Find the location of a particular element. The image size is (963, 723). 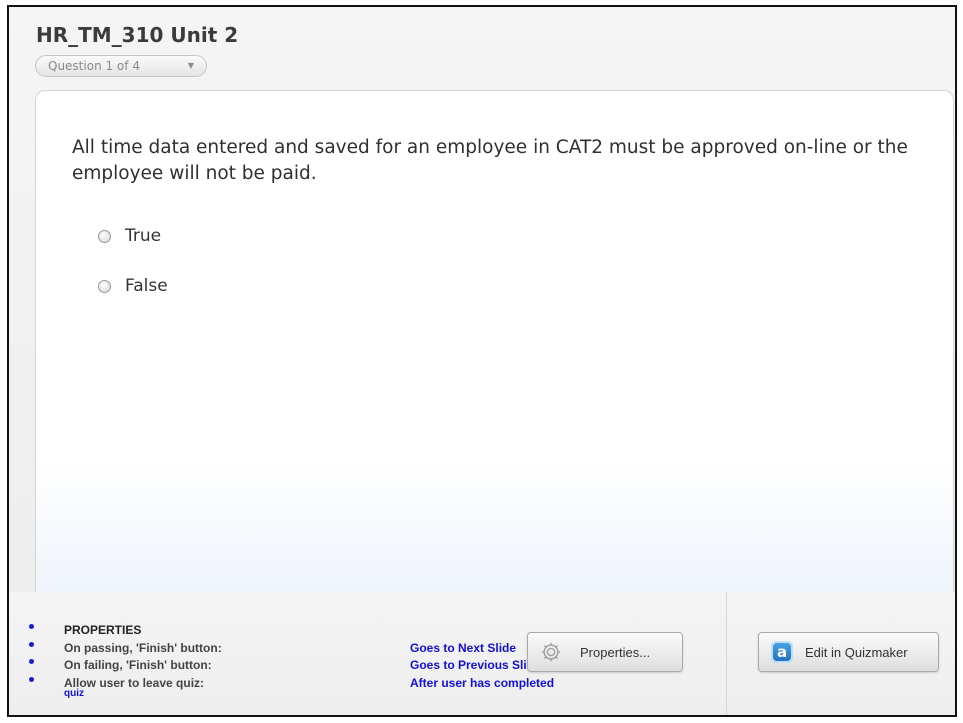

answer-label: True is located at coordinates (143, 236).